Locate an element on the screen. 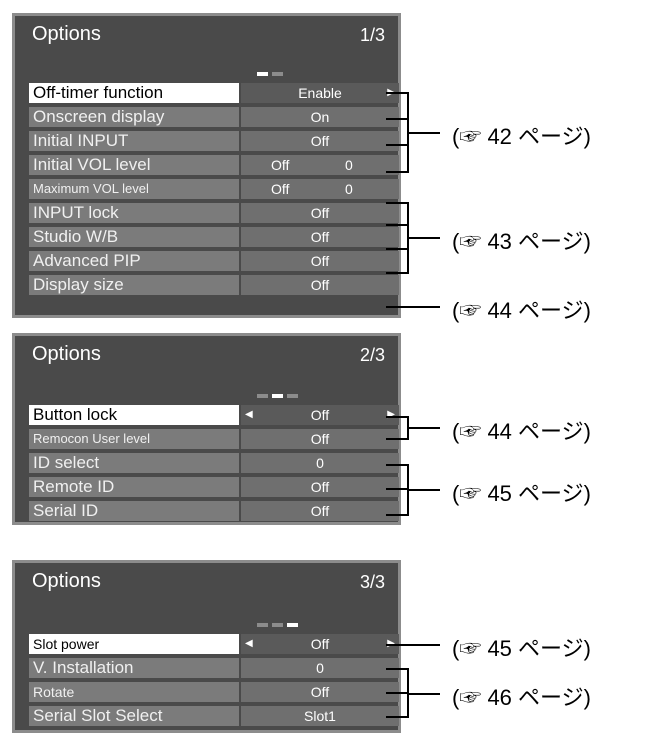 The image size is (649, 733). page-reference-42: (☞ 42 ページ) is located at coordinates (521, 136).